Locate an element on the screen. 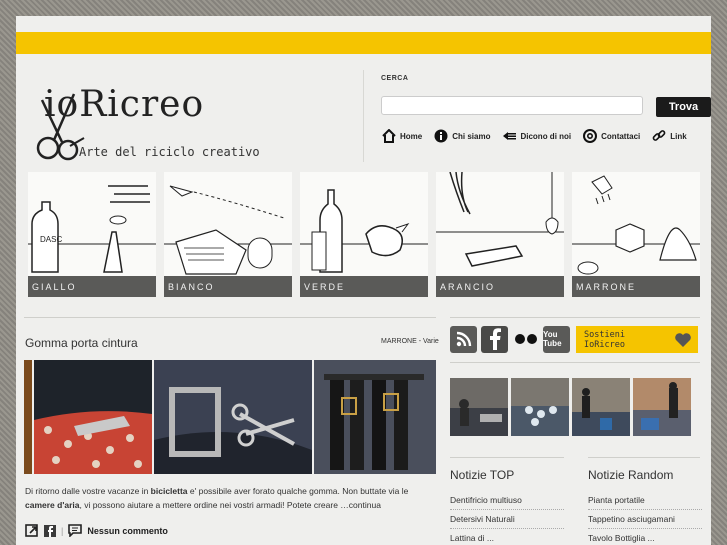 The image size is (727, 545). logo-wordmark: ioRicreo is located at coordinates (124, 104).